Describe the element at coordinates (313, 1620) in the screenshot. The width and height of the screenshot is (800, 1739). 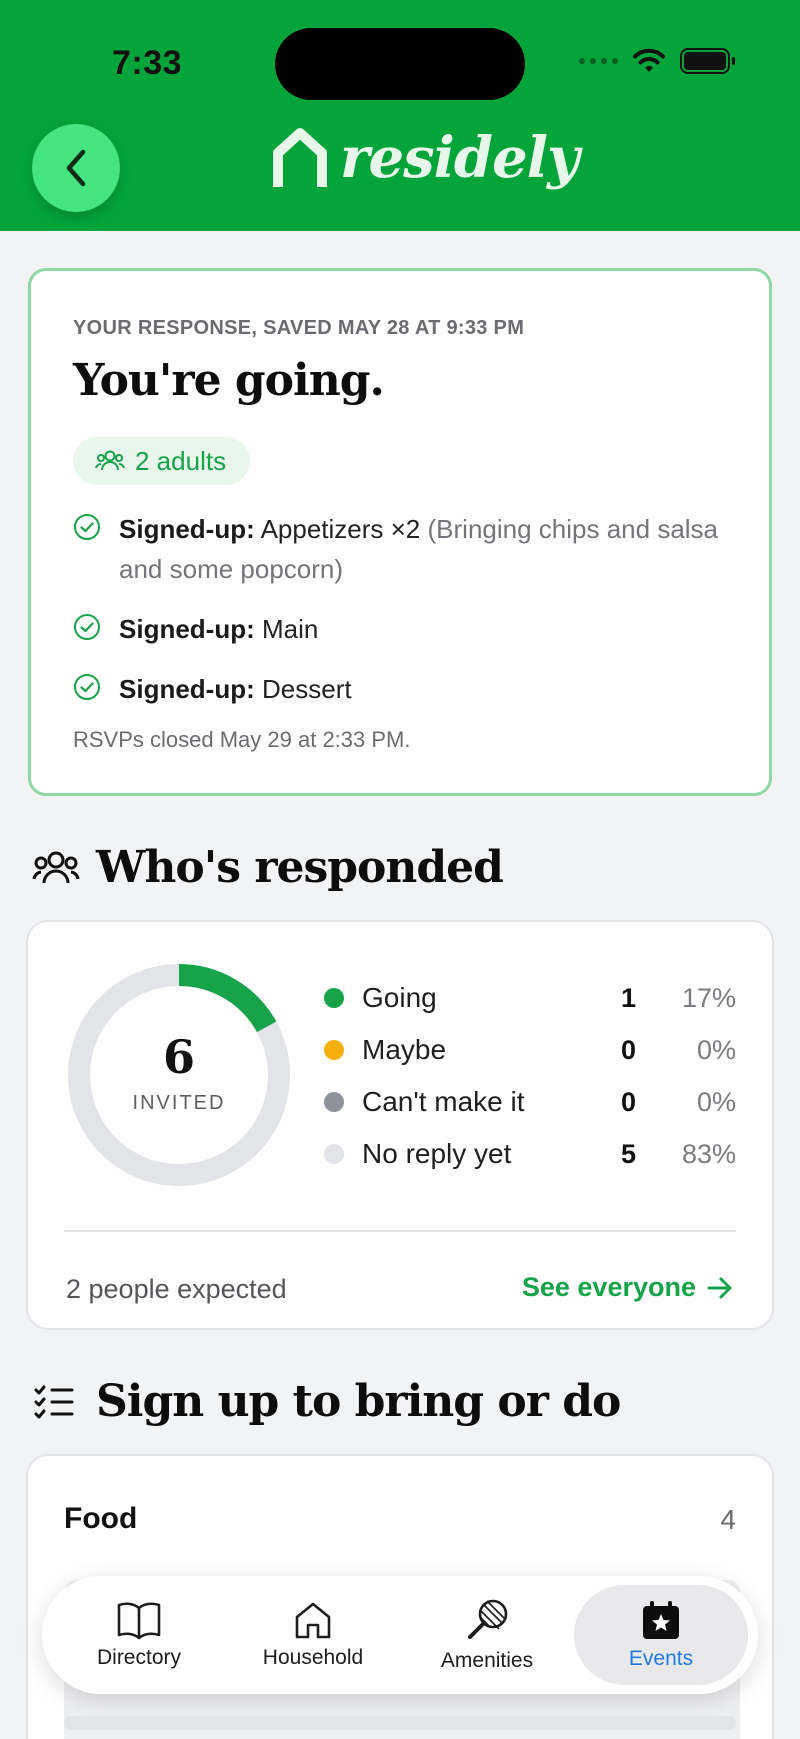
I see `house-icon` at that location.